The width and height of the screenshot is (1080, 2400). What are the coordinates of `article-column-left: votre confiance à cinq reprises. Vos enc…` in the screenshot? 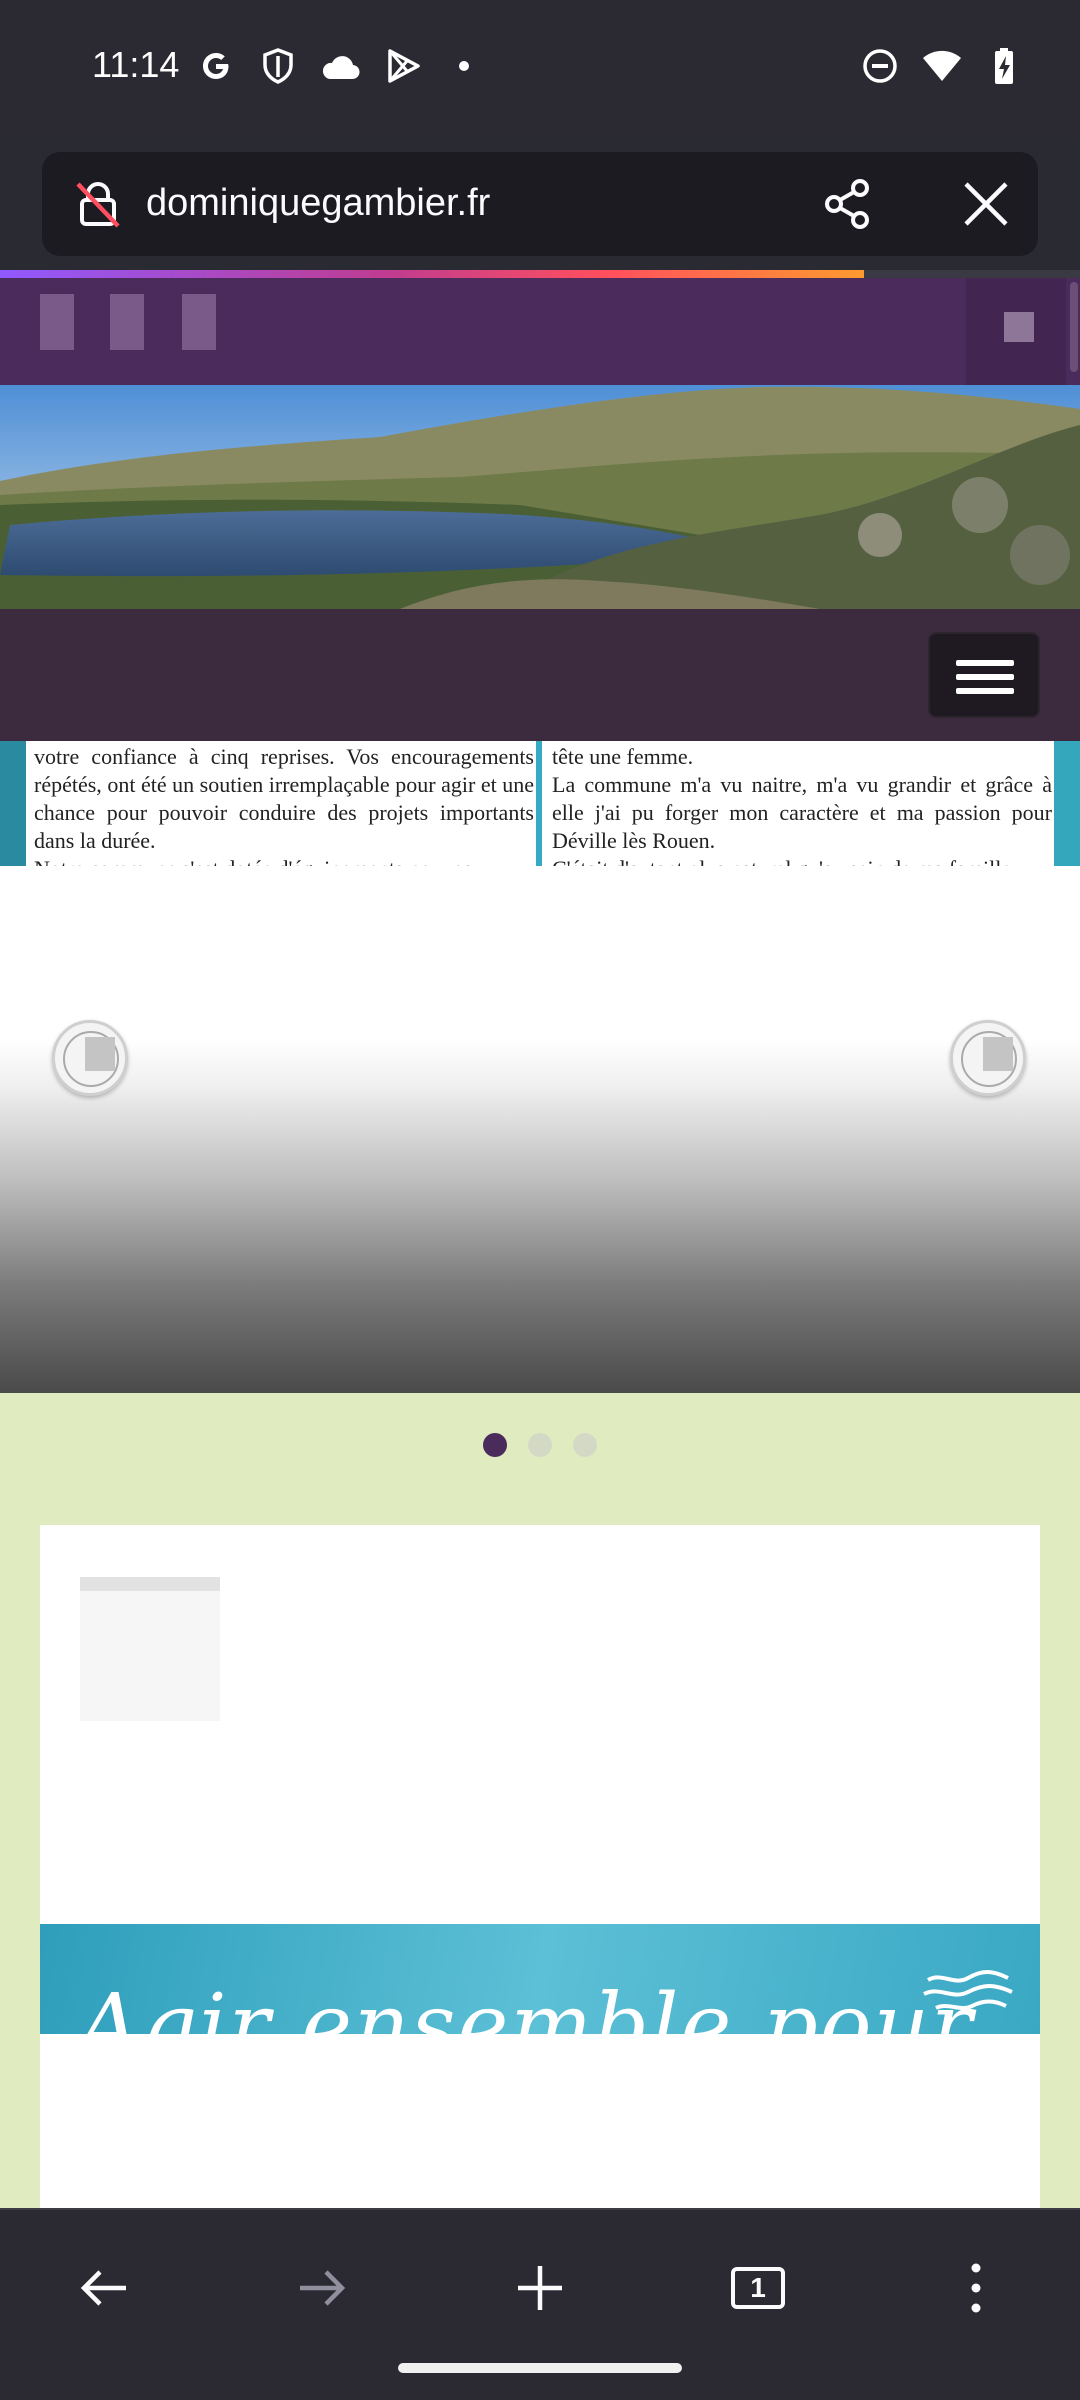 It's located at (284, 804).